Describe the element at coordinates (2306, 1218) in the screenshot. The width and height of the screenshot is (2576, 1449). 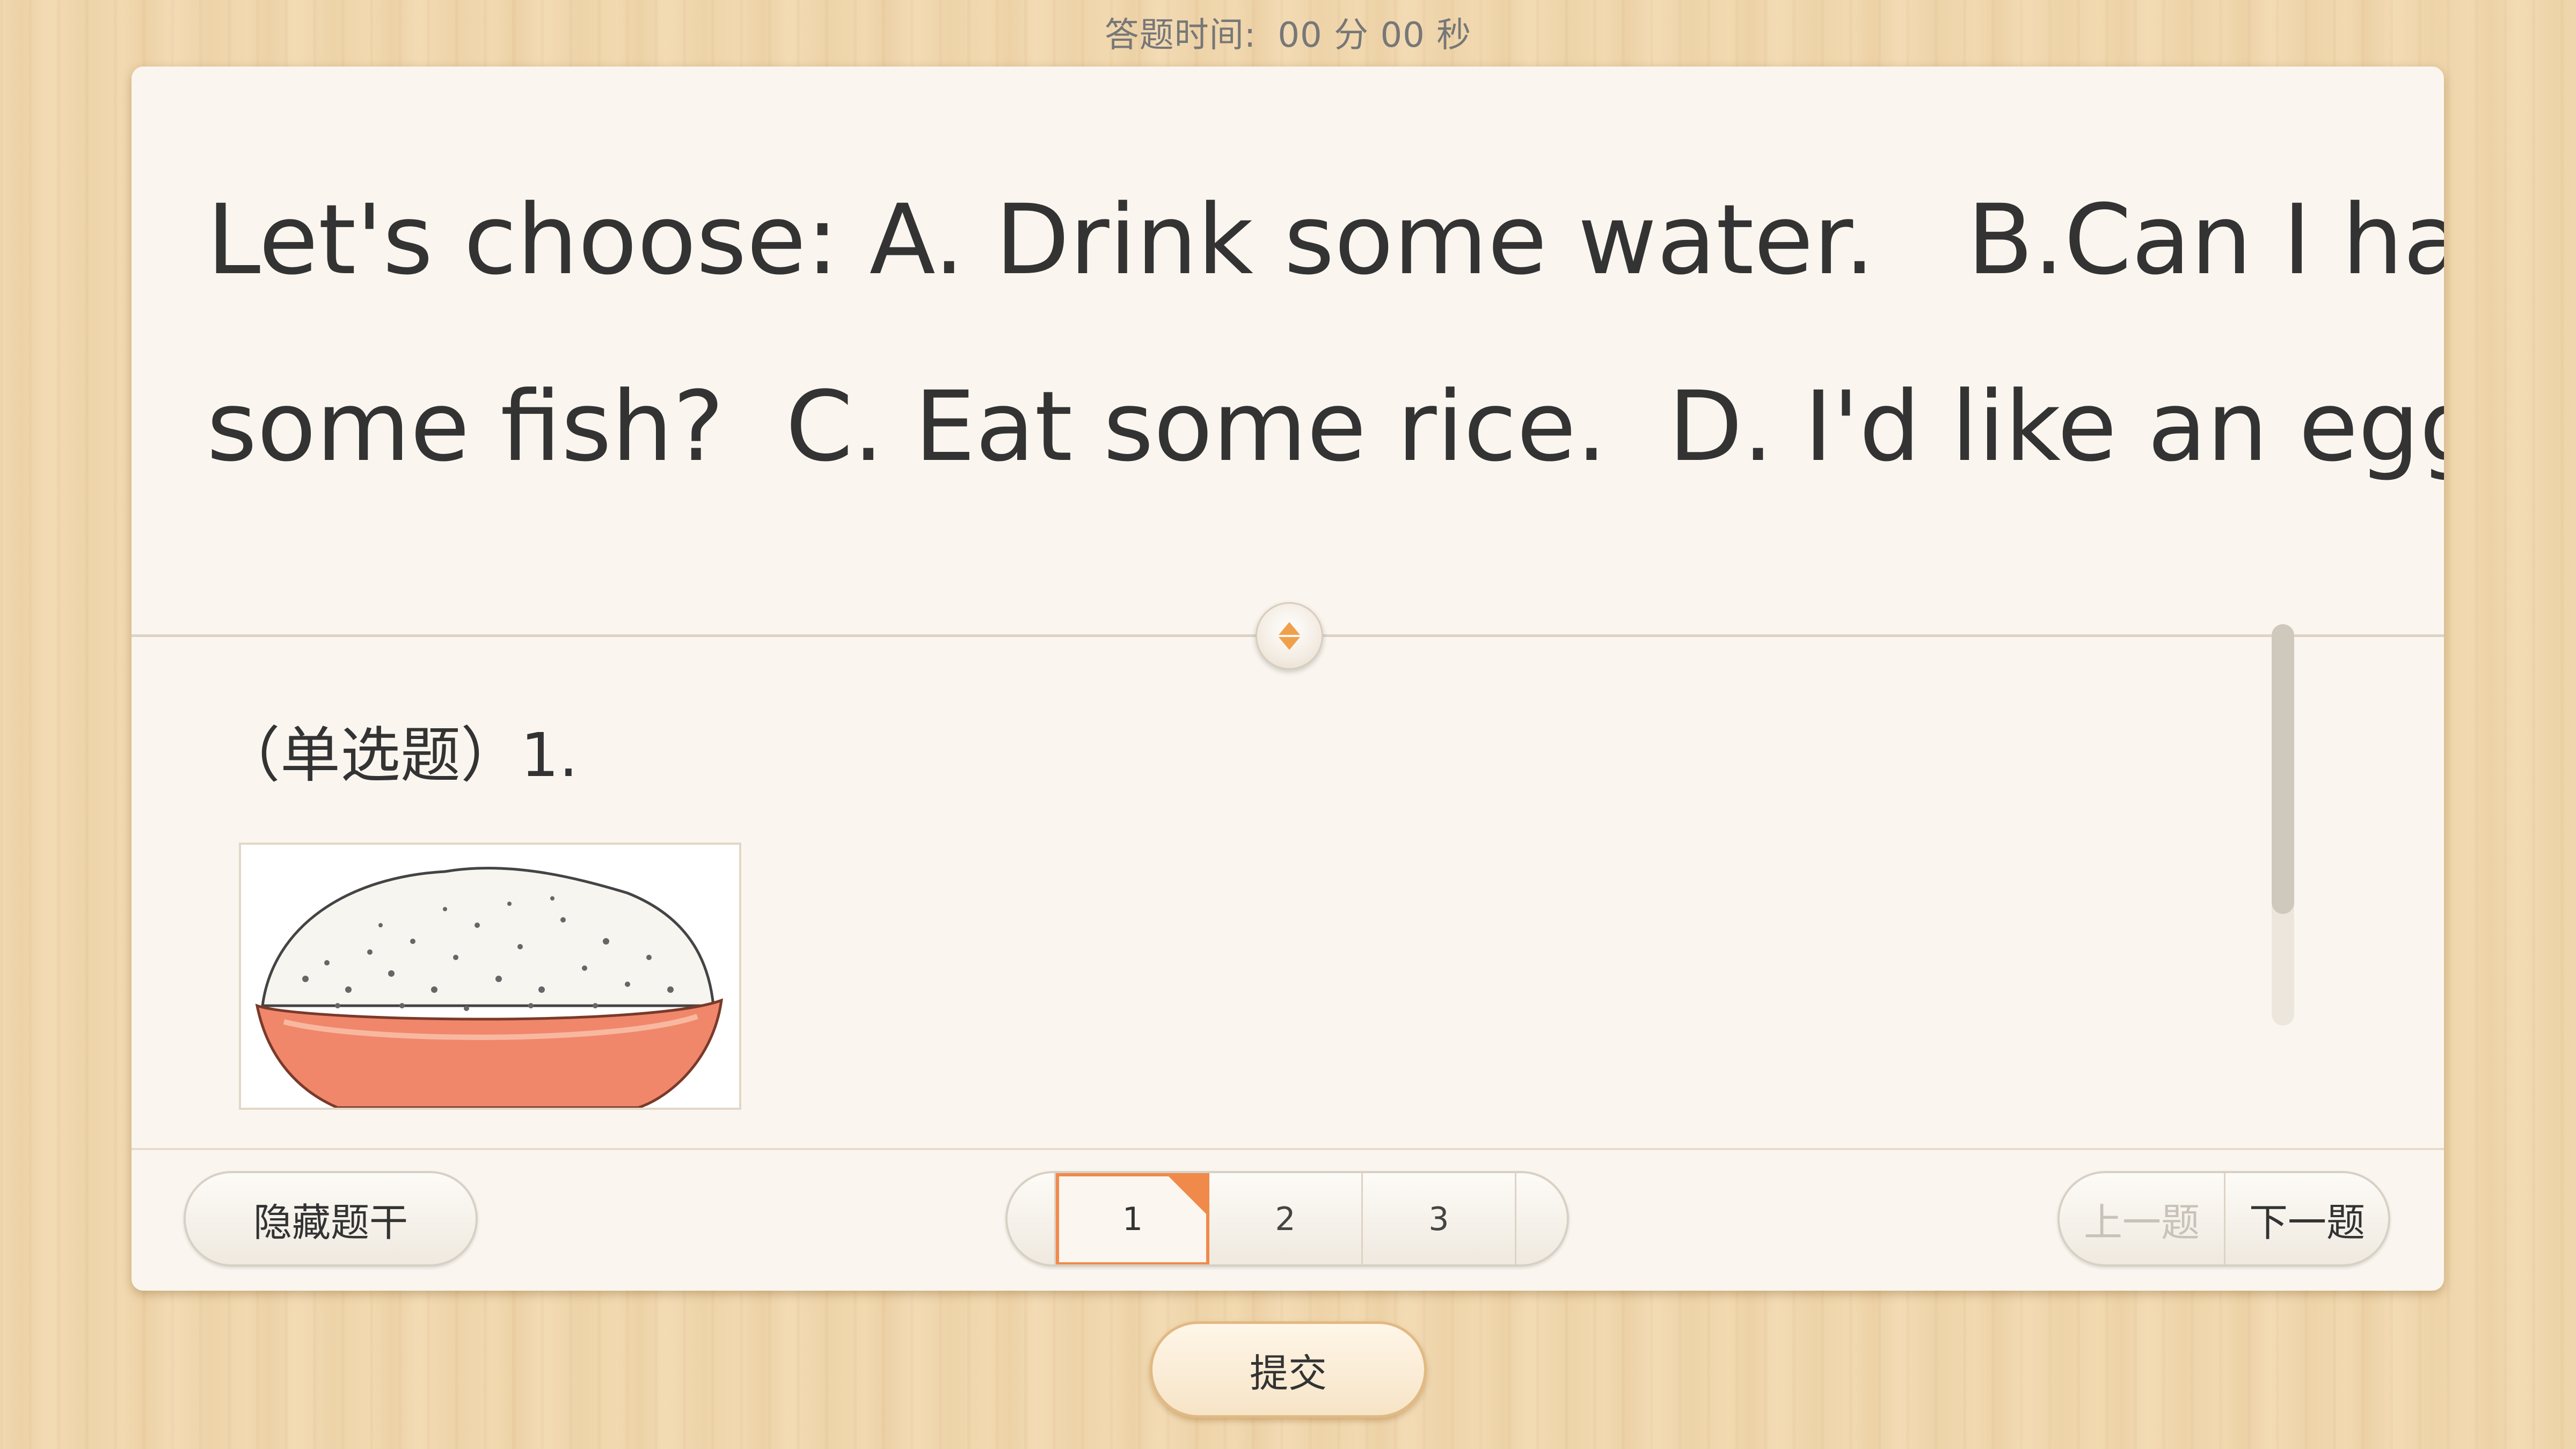
I see `next-question-button: 下一题` at that location.